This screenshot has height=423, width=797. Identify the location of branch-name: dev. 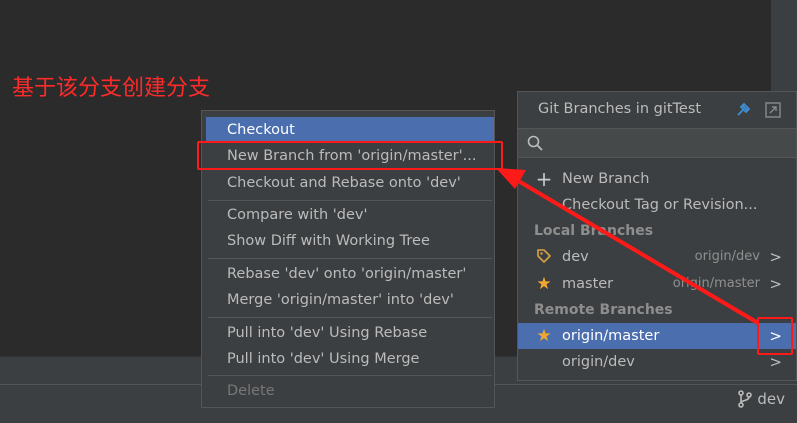
(575, 257).